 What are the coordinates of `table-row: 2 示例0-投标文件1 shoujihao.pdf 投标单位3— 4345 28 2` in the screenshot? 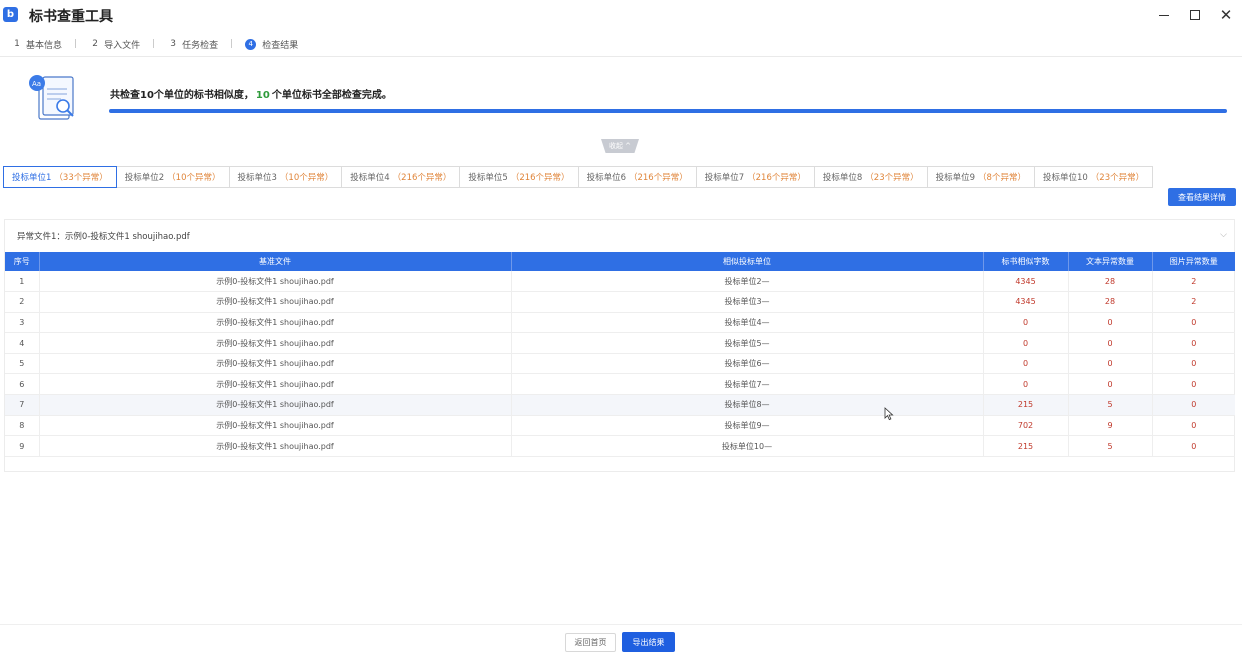 It's located at (620, 302).